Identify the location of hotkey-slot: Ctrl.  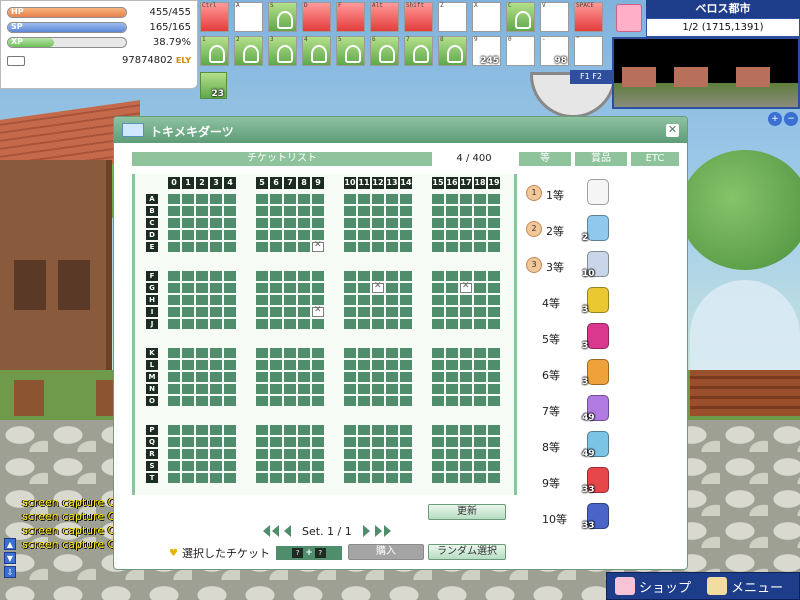
(214, 17).